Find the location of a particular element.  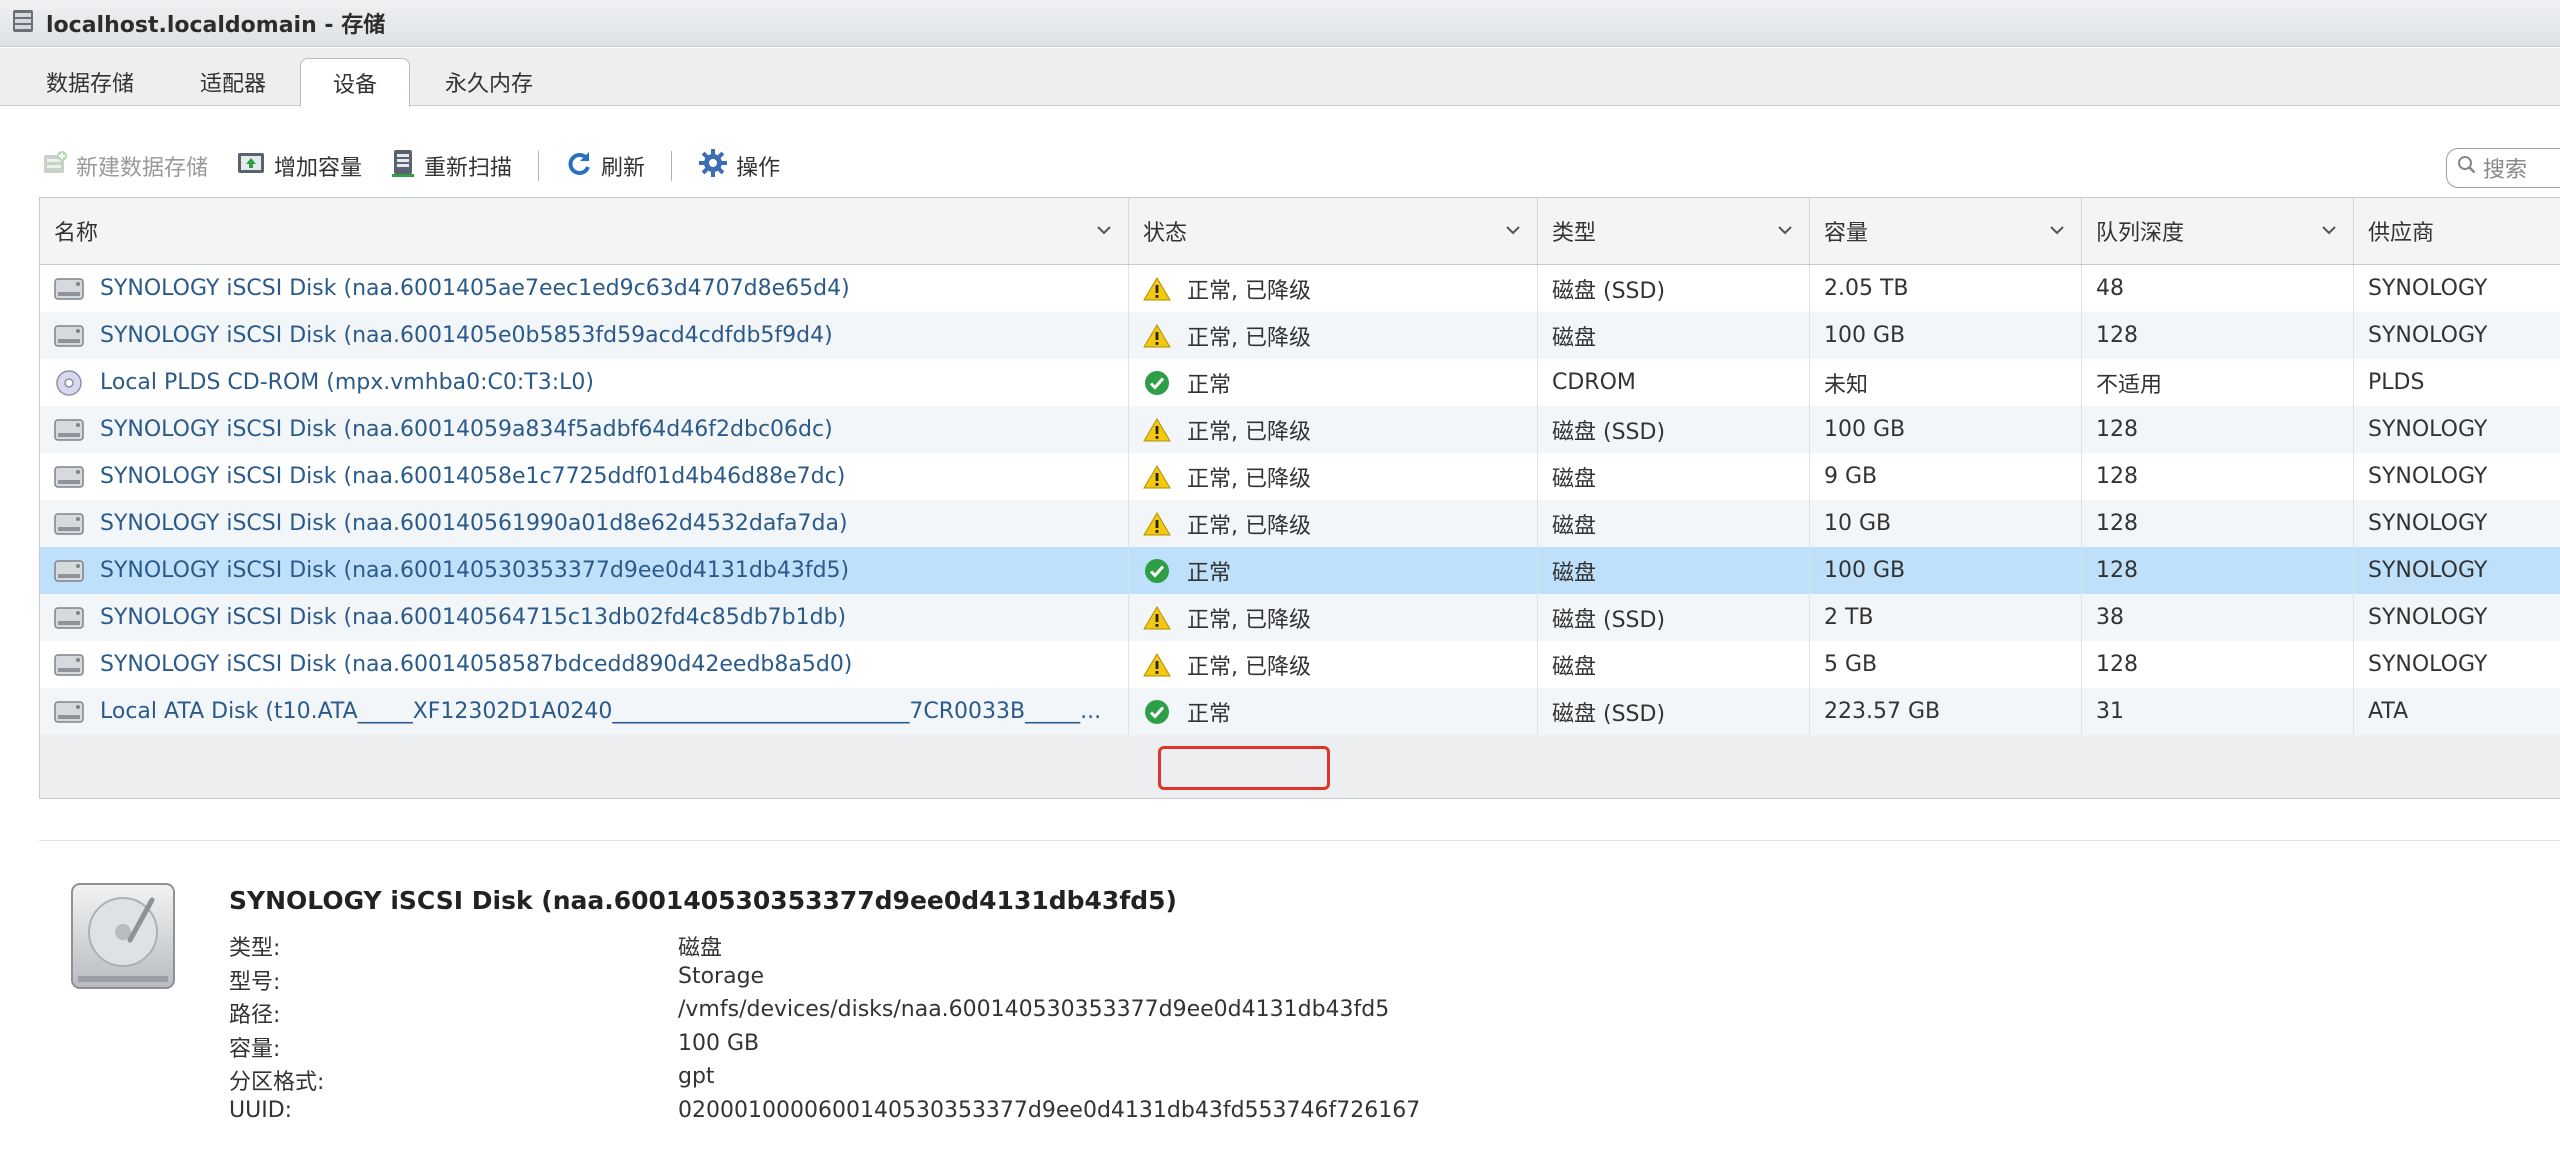

tab-bar: 数据存储 适配器 设备 永久内存 is located at coordinates (1280, 77).